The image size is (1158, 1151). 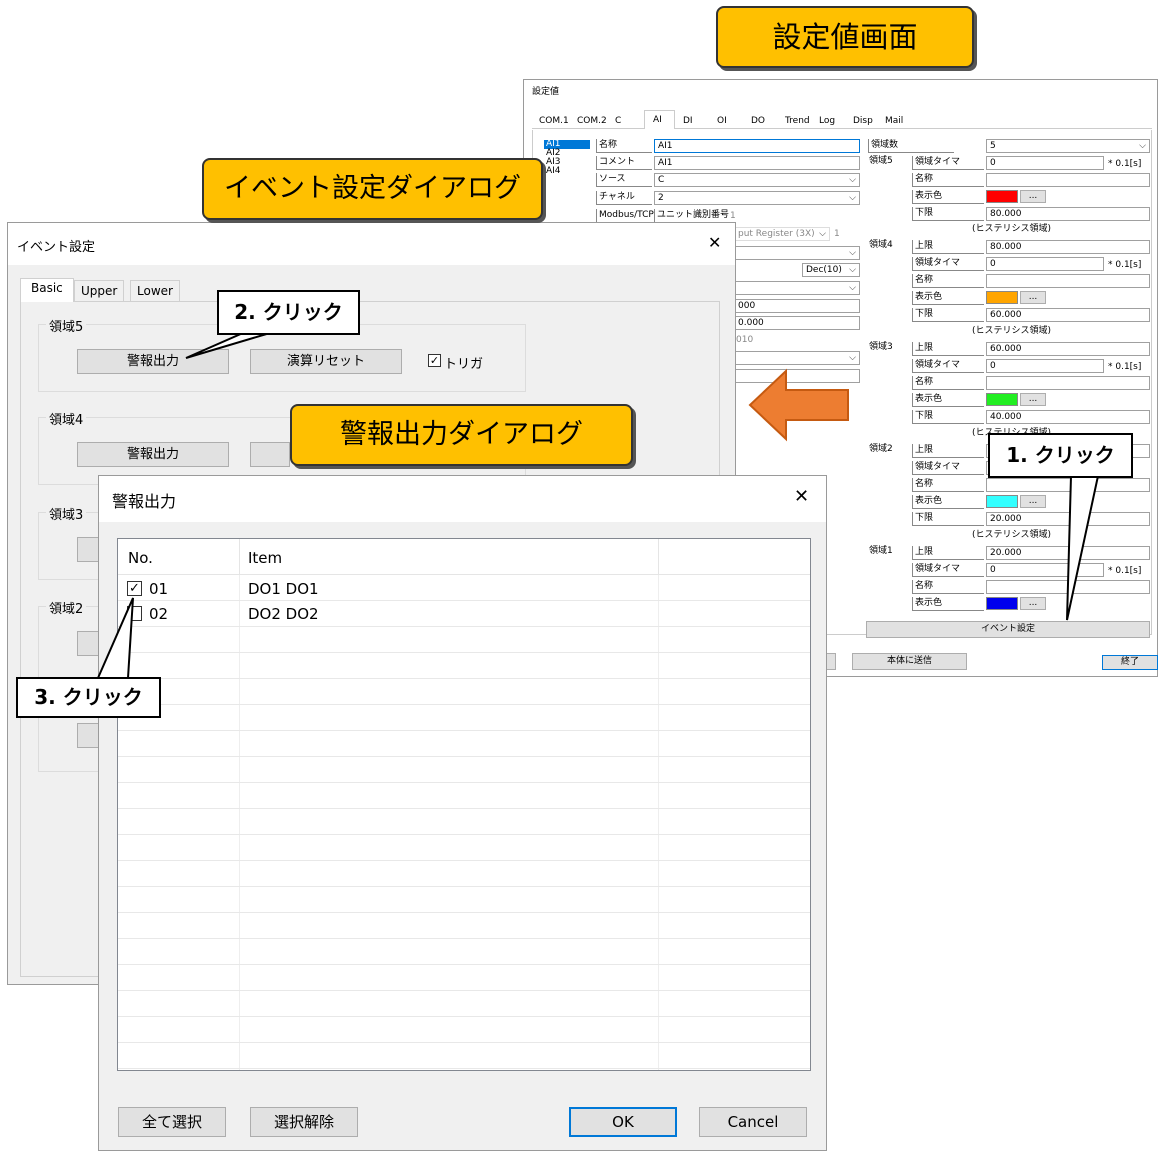 What do you see at coordinates (845, 37) in the screenshot?
I see `settings-screen-callout: 設定値画面` at bounding box center [845, 37].